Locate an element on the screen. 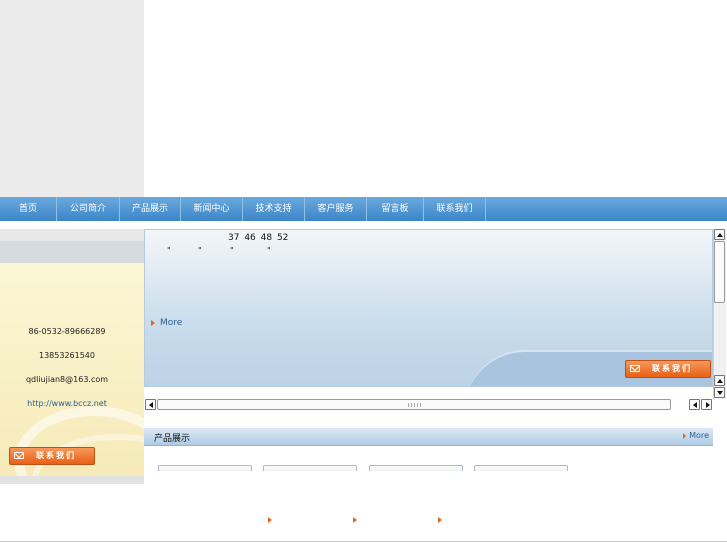 This screenshot has height=545, width=727. intro-more-link: More is located at coordinates (166, 323).